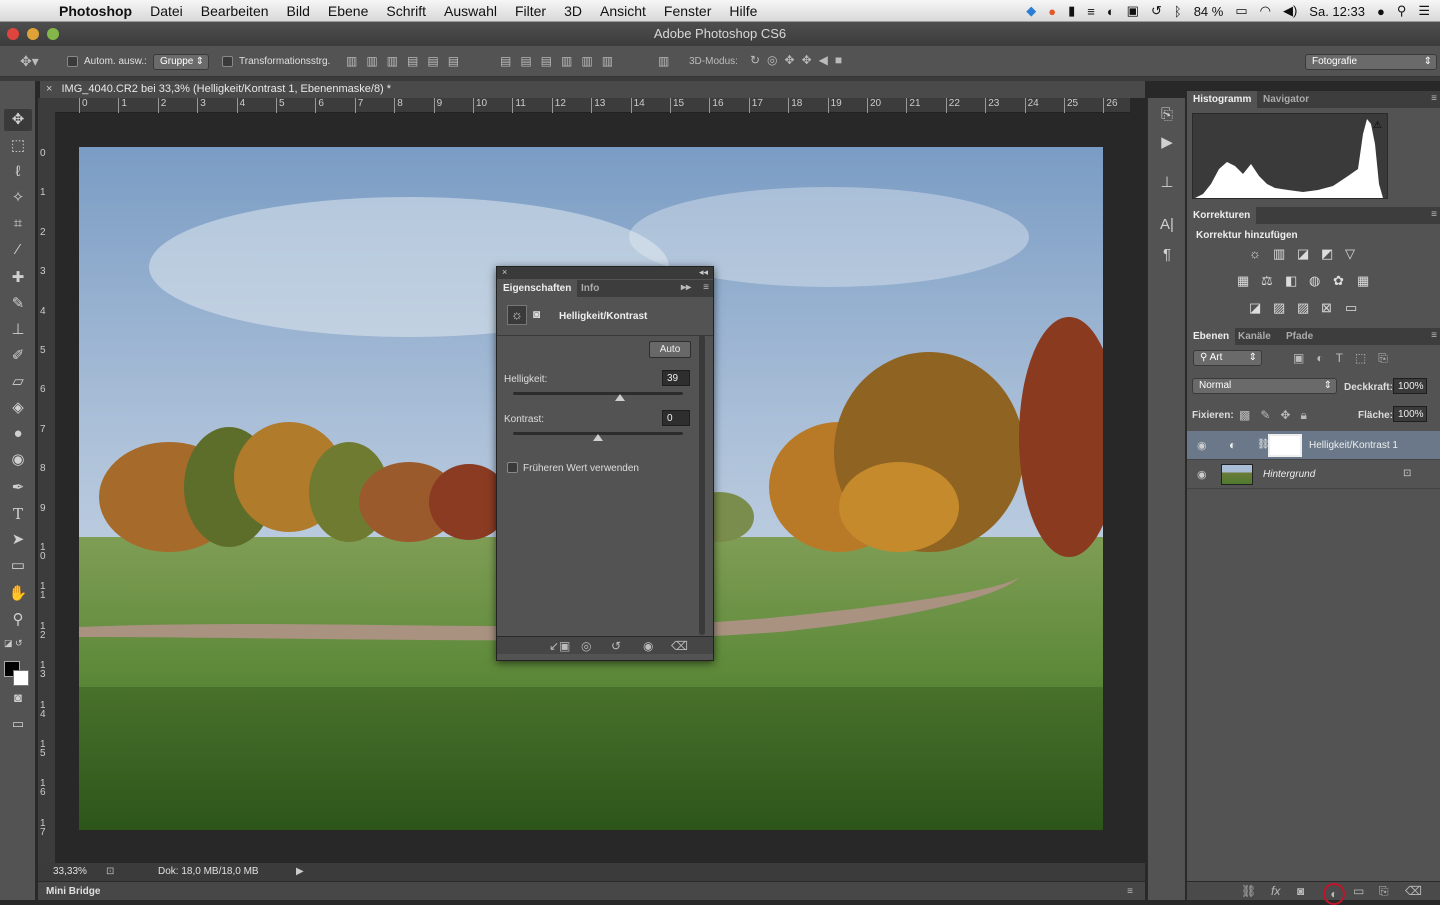  I want to click on status-menu-arrow-icon: ▶, so click(300, 872).